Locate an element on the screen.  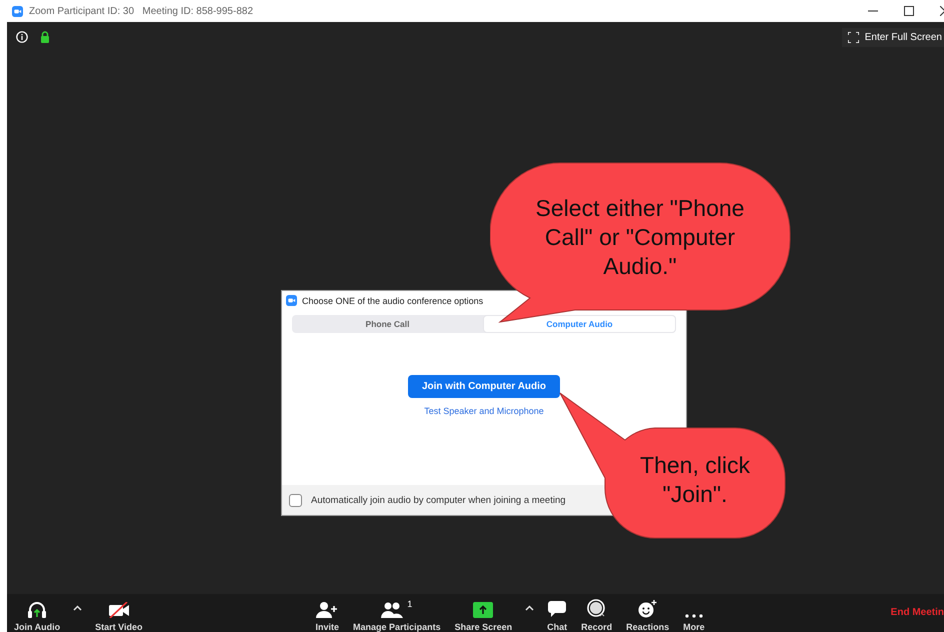
toolbar-button: Chat is located at coordinates (557, 615).